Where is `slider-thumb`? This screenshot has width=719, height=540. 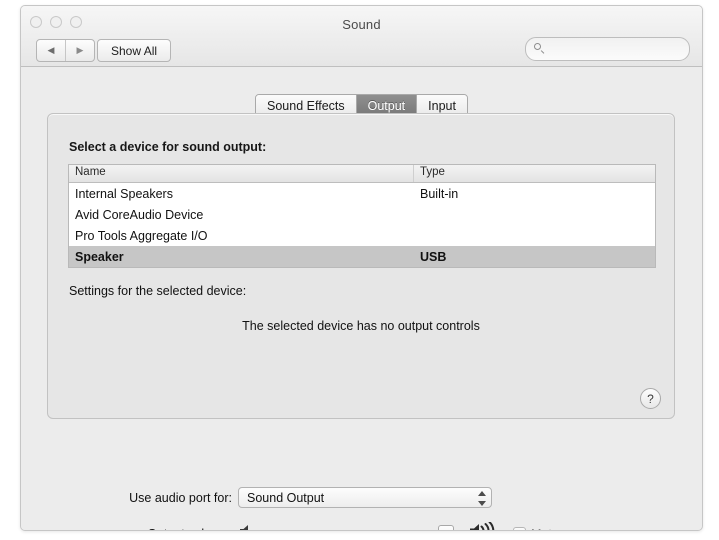 slider-thumb is located at coordinates (446, 527).